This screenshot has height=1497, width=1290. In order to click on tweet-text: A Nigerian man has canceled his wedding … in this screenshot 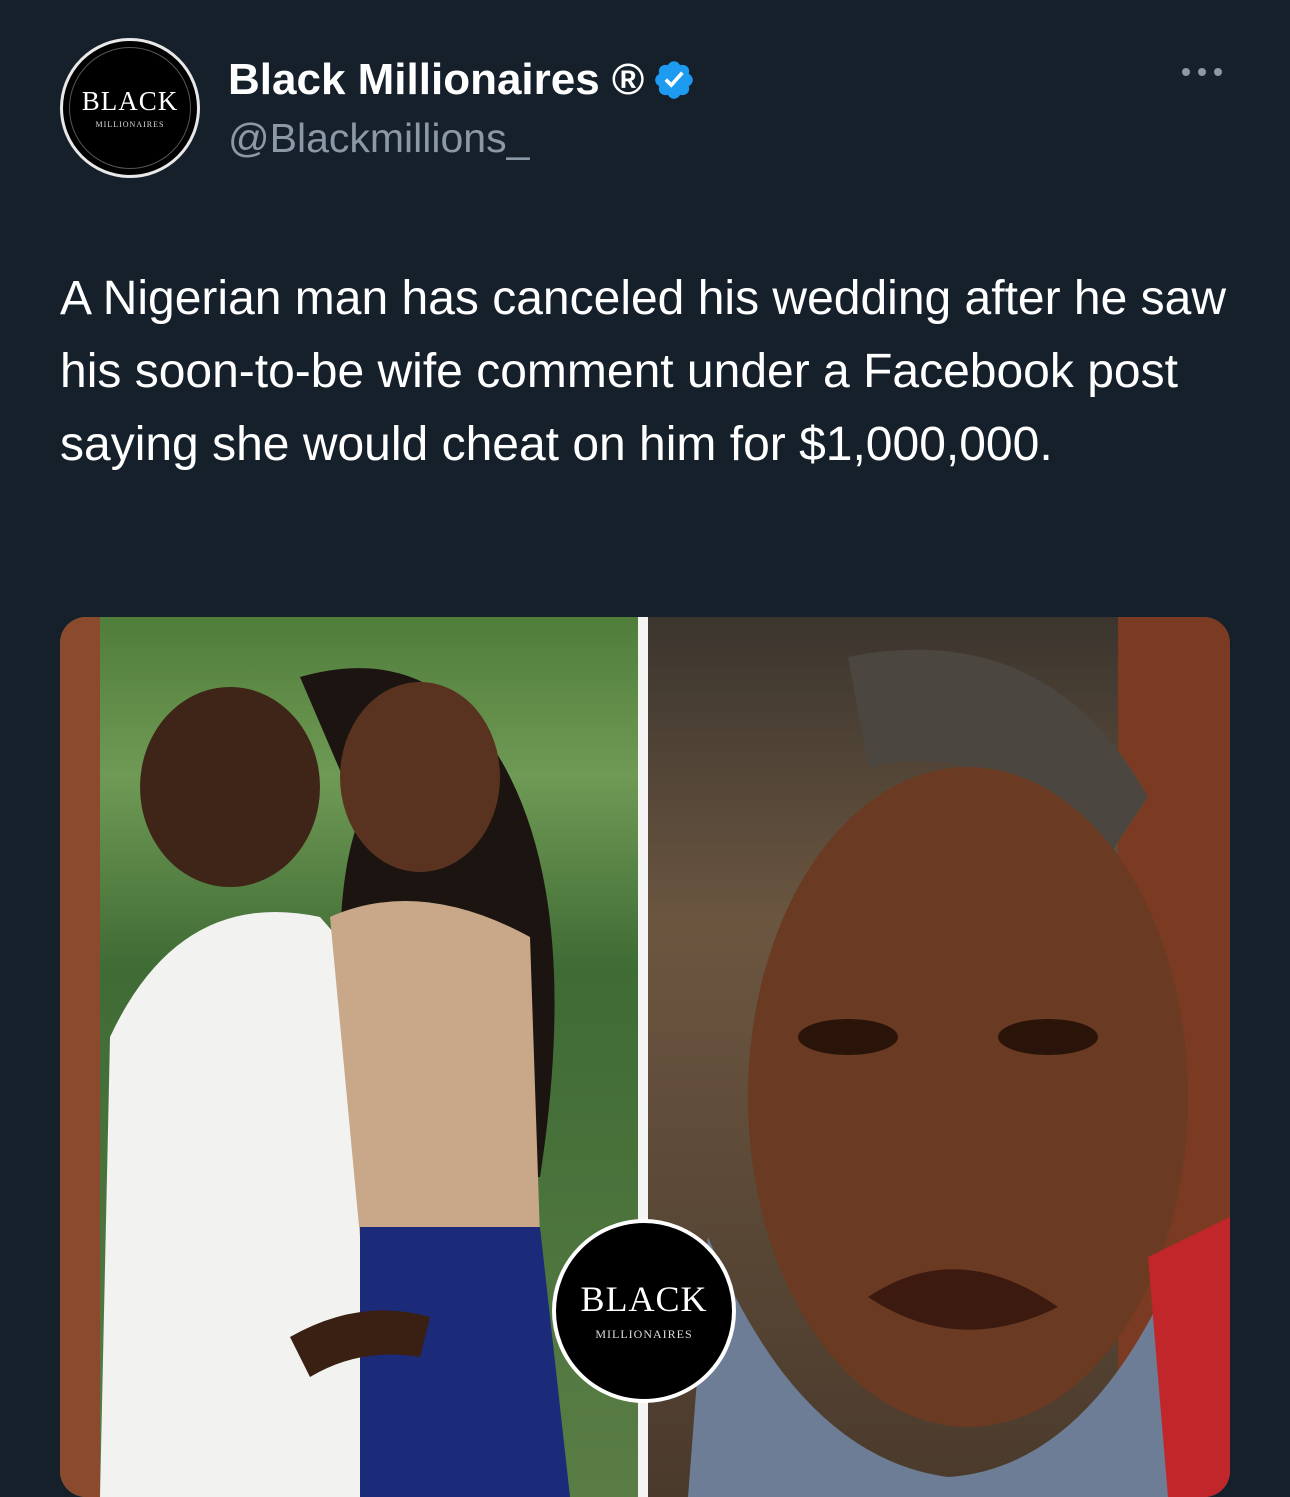, I will do `click(643, 371)`.